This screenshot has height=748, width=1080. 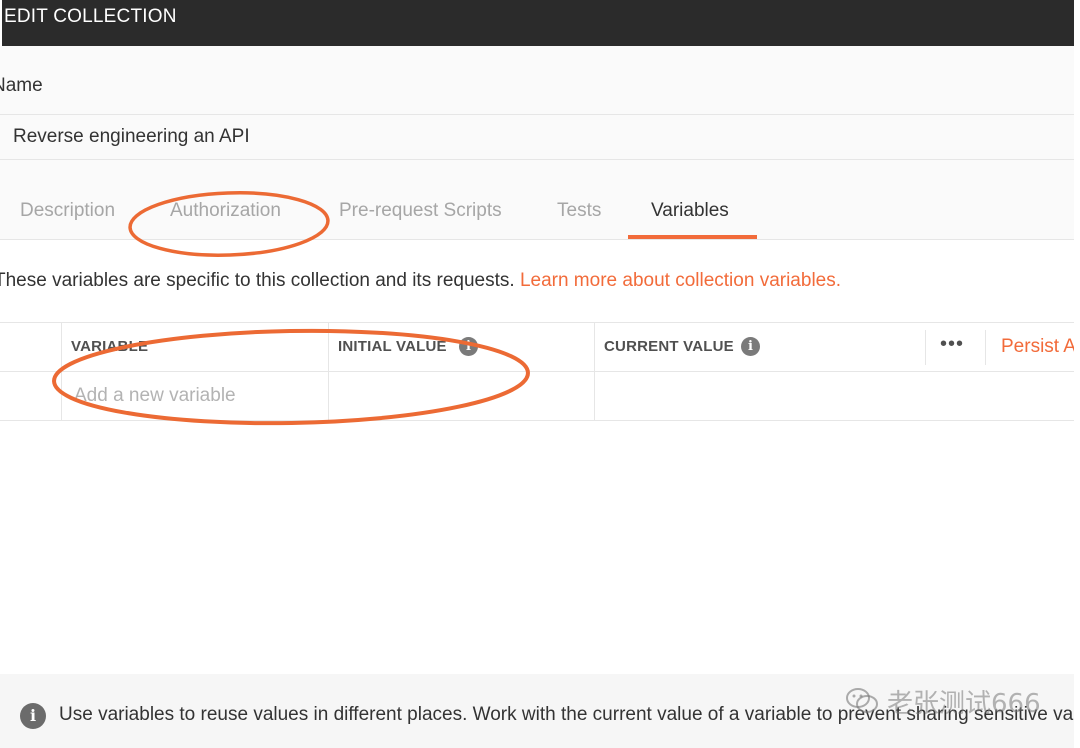 I want to click on collection-name-value: Reverse engineering an API, so click(x=131, y=137).